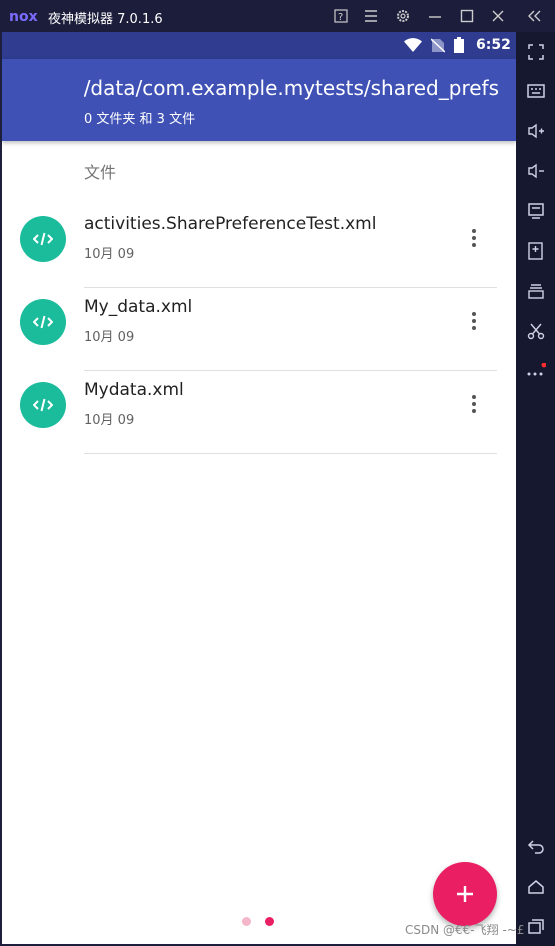 The image size is (555, 946). Describe the element at coordinates (269, 921) in the screenshot. I see `page-indicator-dot-active` at that location.